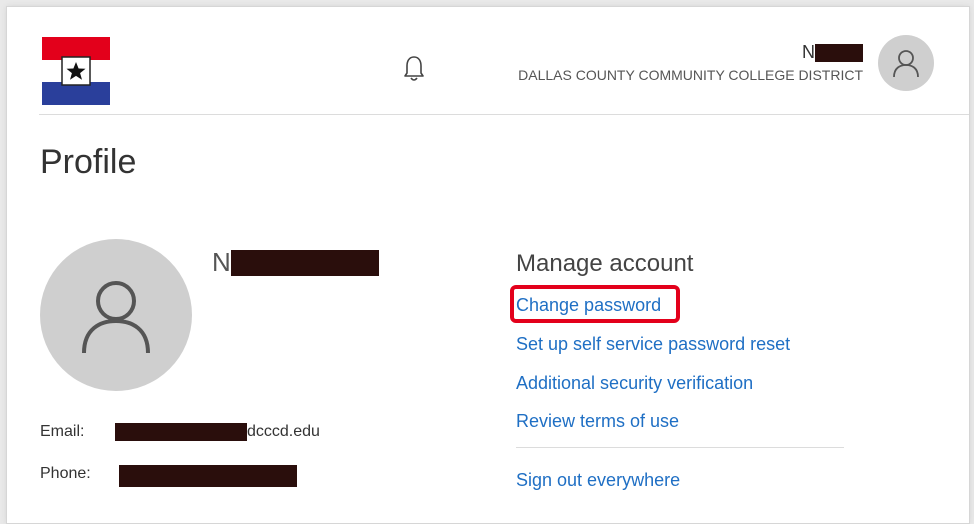 The height and width of the screenshot is (524, 974). I want to click on phone-value, so click(208, 476).